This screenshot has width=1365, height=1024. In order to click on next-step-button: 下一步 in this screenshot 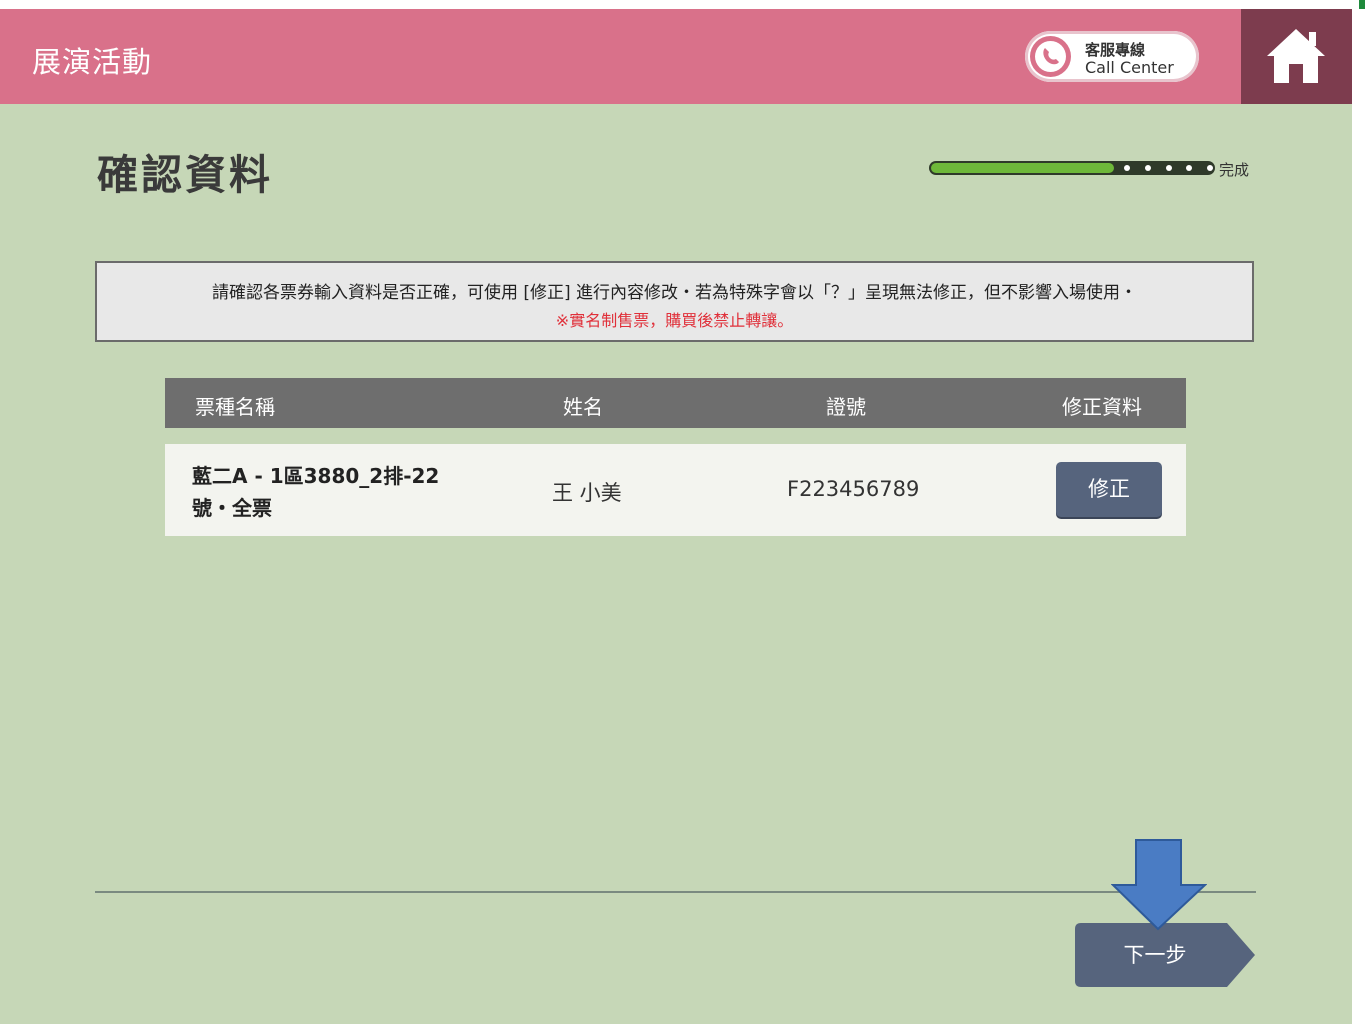, I will do `click(1165, 955)`.